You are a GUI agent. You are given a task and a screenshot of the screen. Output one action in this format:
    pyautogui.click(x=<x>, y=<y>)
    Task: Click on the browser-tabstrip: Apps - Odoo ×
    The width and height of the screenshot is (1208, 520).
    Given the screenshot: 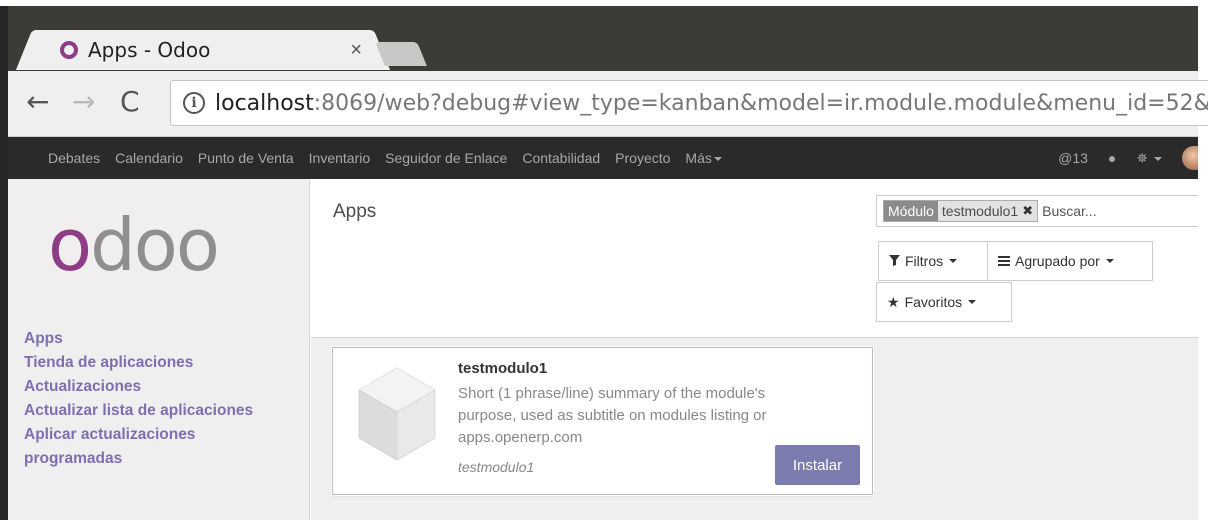 What is the action you would take?
    pyautogui.click(x=603, y=38)
    